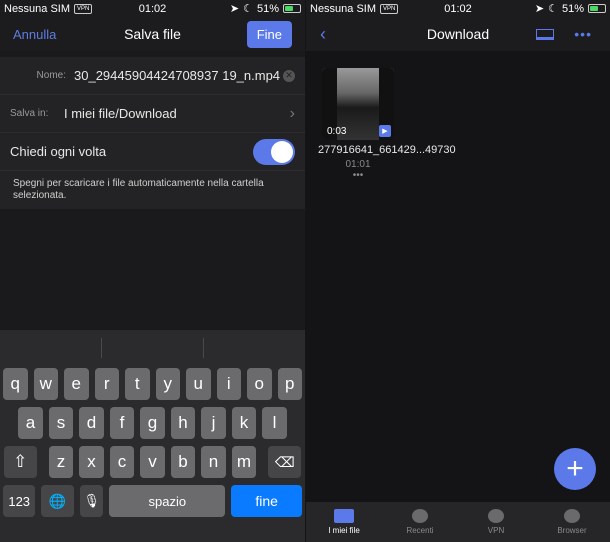 The width and height of the screenshot is (610, 542). Describe the element at coordinates (198, 384) in the screenshot. I see `key-u: u` at that location.